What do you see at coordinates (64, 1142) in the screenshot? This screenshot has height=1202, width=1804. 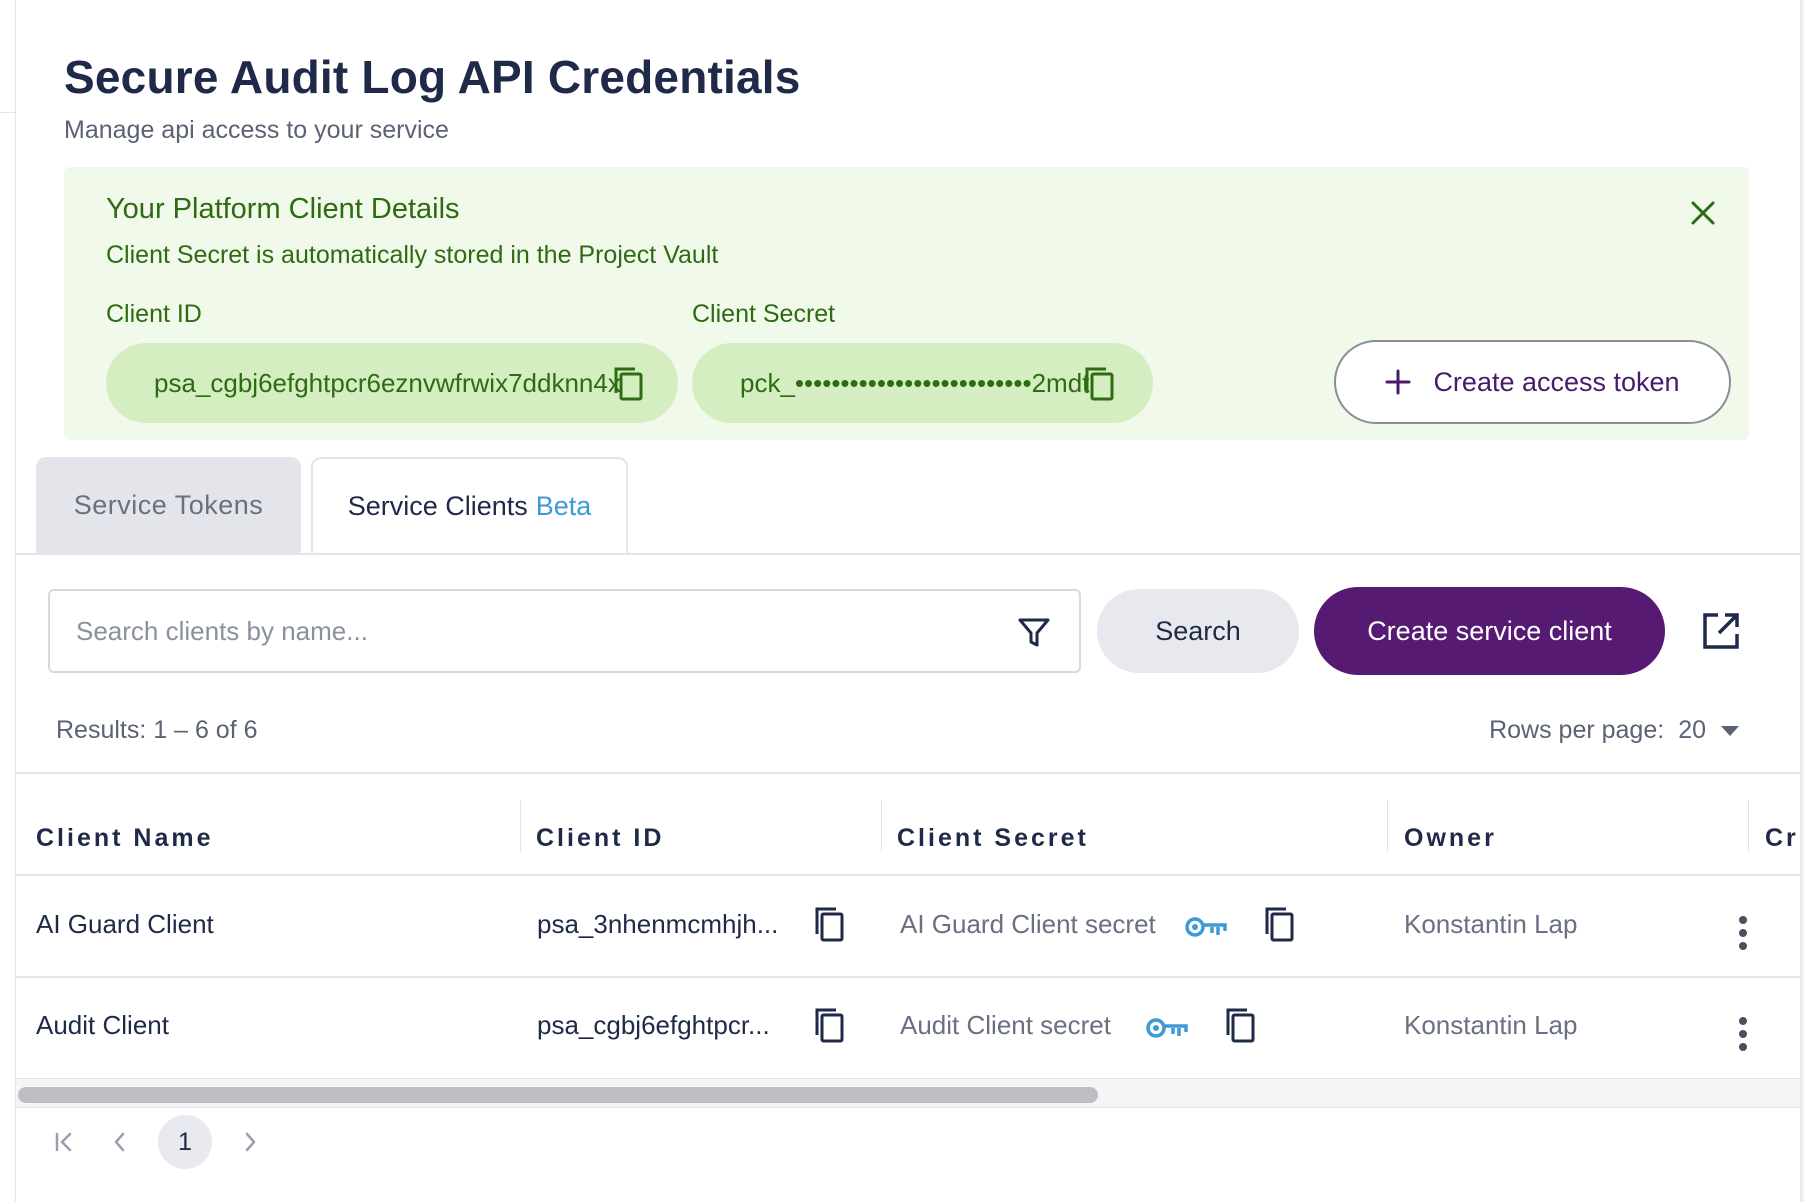 I see `first-page-icon` at bounding box center [64, 1142].